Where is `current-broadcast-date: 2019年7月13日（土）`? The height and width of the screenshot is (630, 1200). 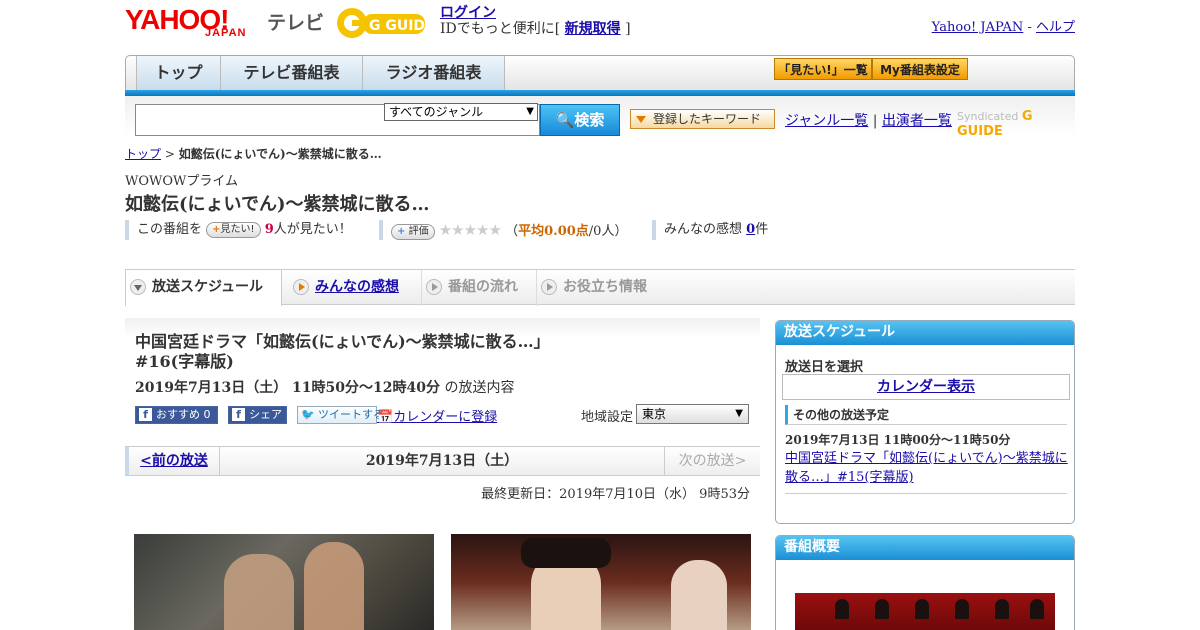 current-broadcast-date: 2019年7月13日（土） is located at coordinates (442, 461).